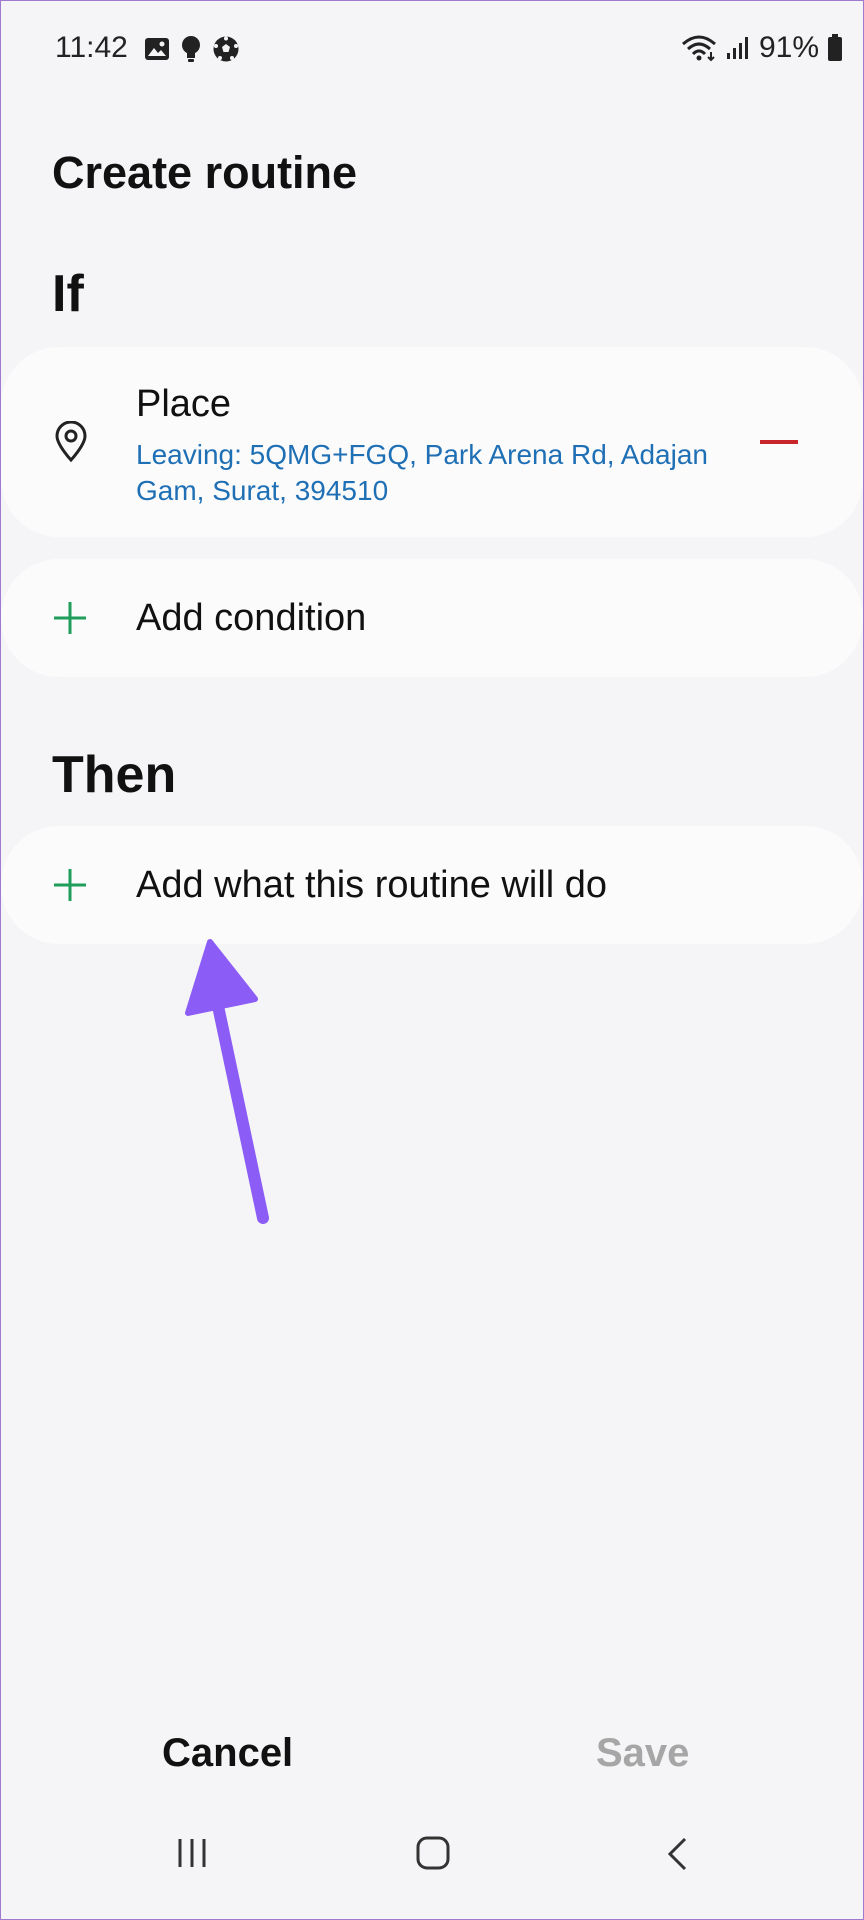 Image resolution: width=864 pixels, height=1920 pixels. I want to click on add-action-button: Add what this routine will do, so click(432, 885).